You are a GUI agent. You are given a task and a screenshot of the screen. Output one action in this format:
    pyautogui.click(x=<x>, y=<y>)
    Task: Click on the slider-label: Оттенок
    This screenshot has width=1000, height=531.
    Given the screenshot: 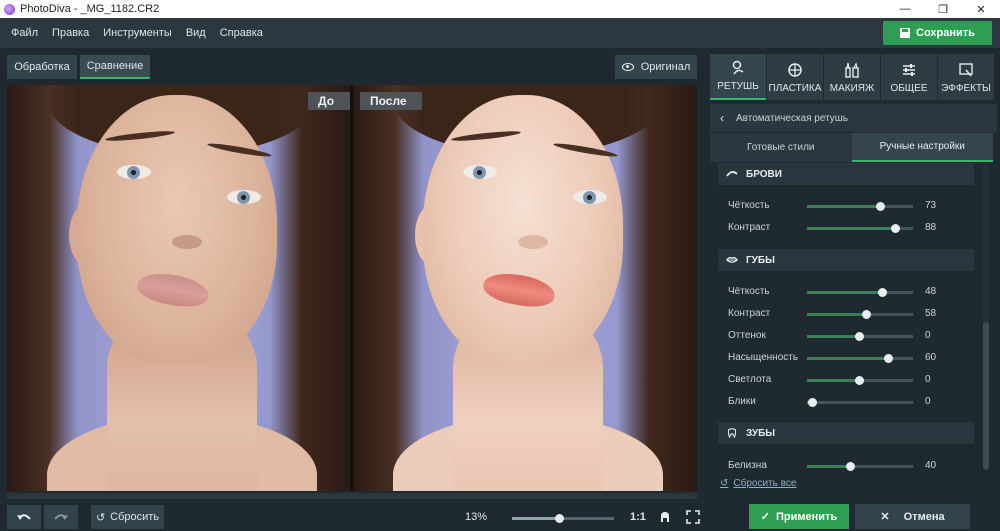 What is the action you would take?
    pyautogui.click(x=747, y=335)
    